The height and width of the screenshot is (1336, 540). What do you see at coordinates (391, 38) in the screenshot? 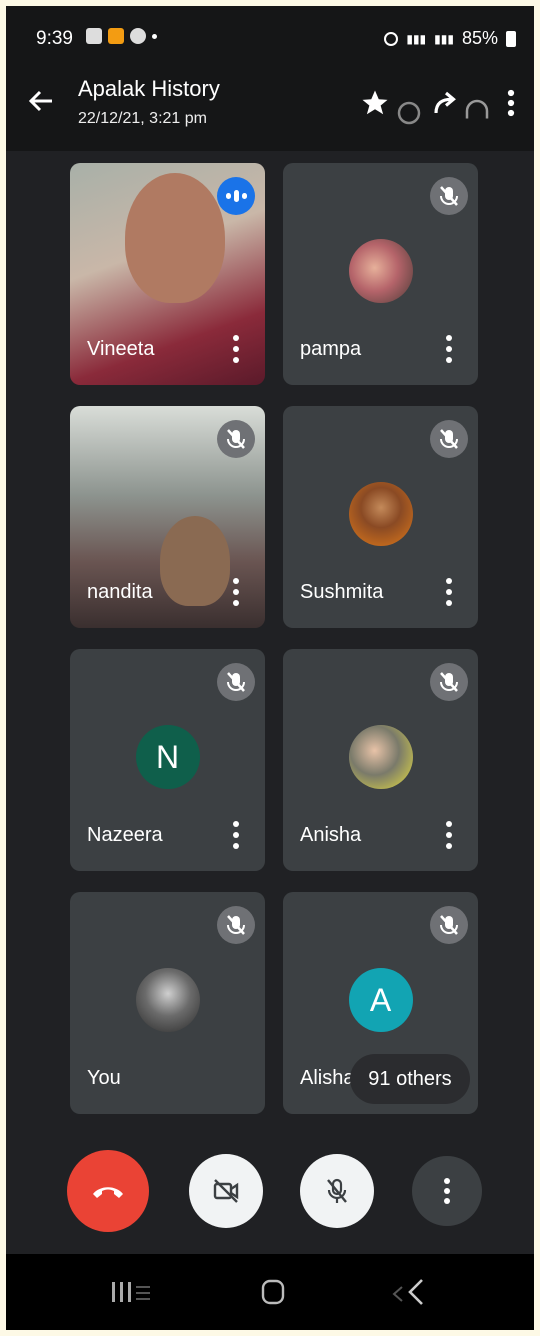
I see `alarm-icon` at bounding box center [391, 38].